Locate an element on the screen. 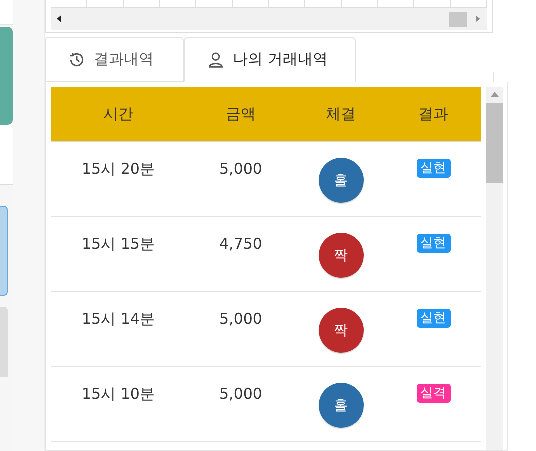 This screenshot has height=451, width=536. tab: 나의 거래내역 is located at coordinates (270, 59).